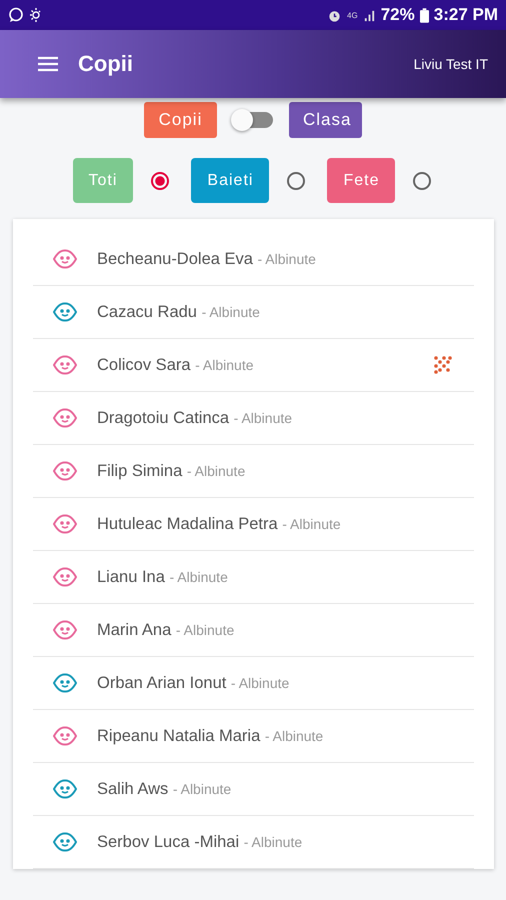 Image resolution: width=506 pixels, height=900 pixels. What do you see at coordinates (210, 736) in the screenshot?
I see `child-name: Ripeanu Natalia Maria - Albinute` at bounding box center [210, 736].